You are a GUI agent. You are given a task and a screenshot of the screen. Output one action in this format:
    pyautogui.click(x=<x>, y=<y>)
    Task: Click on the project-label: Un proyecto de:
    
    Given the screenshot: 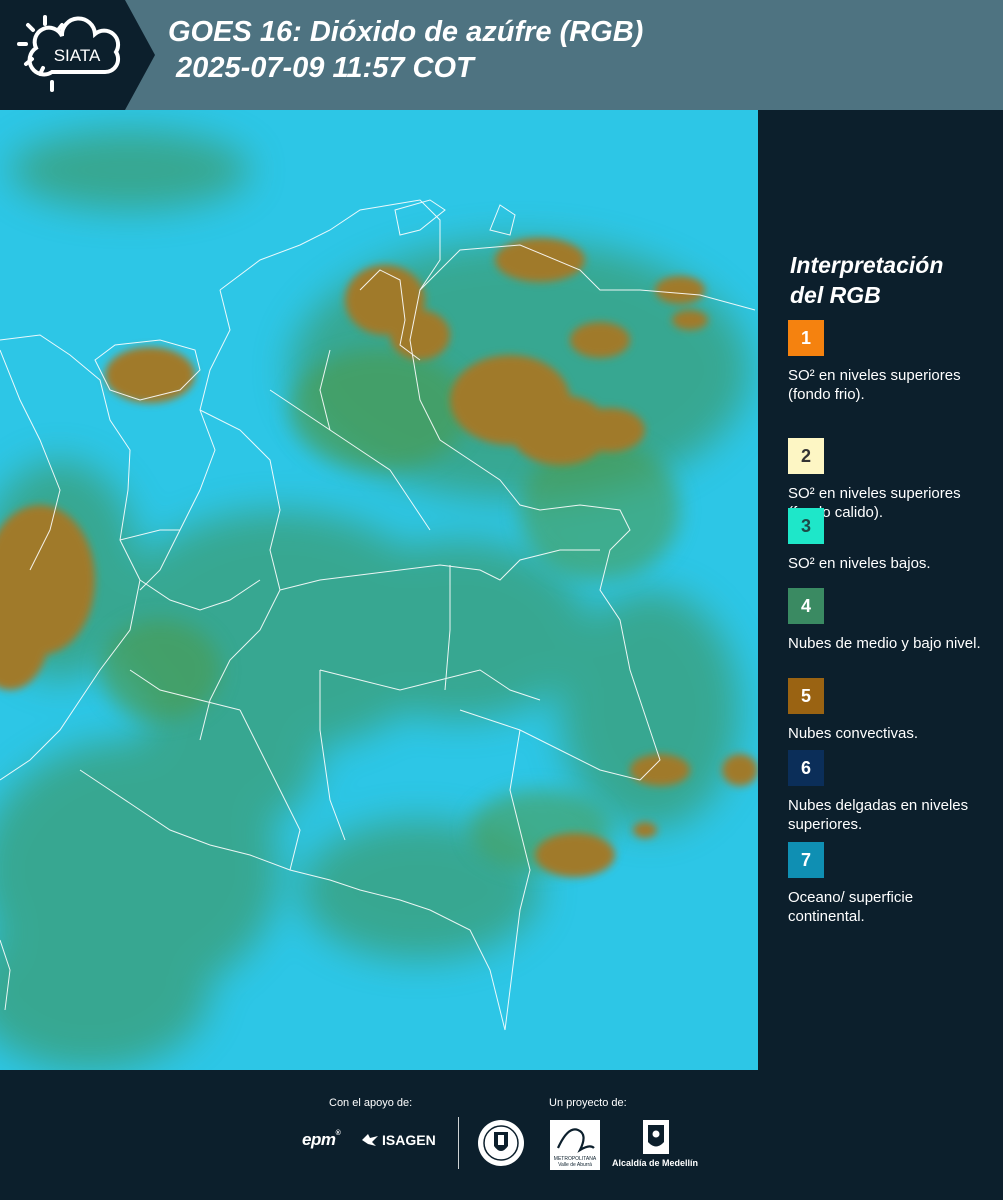 What is the action you would take?
    pyautogui.click(x=588, y=1103)
    